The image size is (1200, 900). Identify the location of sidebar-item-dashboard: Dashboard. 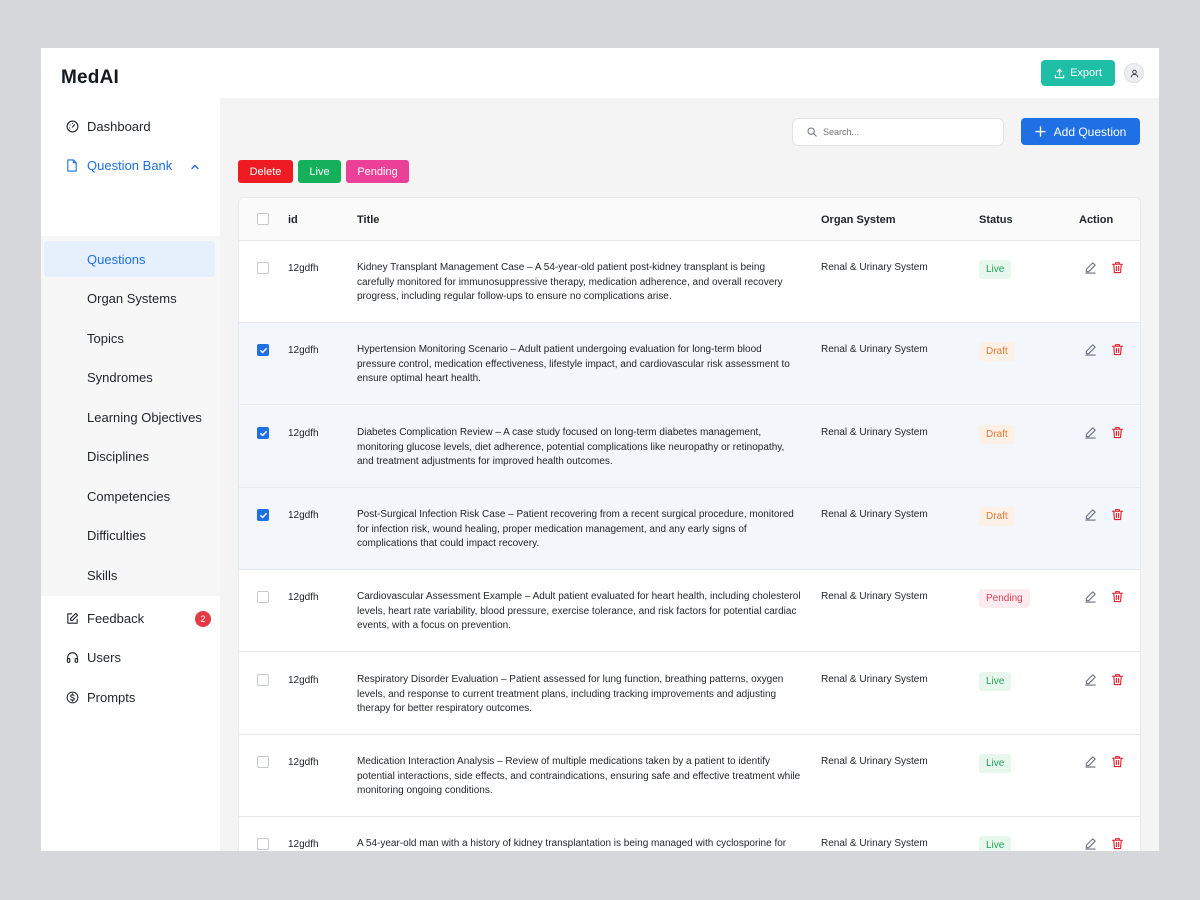
(130, 126).